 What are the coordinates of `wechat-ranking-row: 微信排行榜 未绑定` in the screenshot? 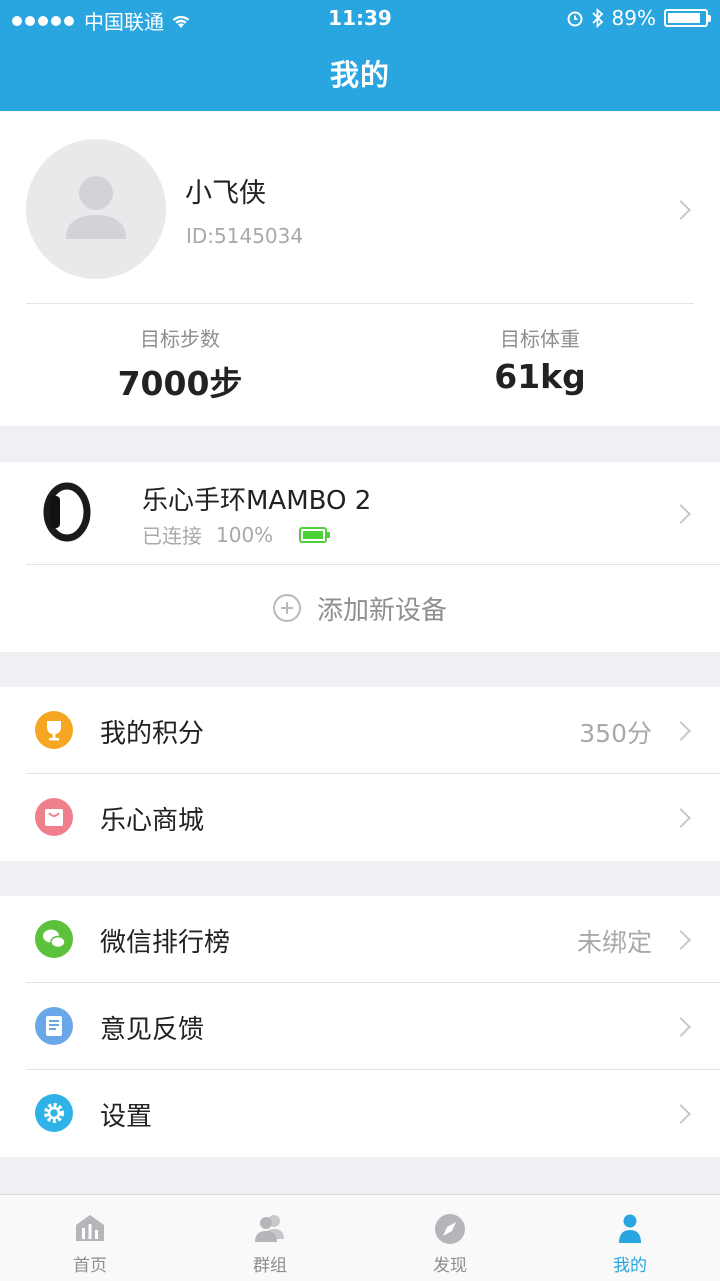 It's located at (360, 939).